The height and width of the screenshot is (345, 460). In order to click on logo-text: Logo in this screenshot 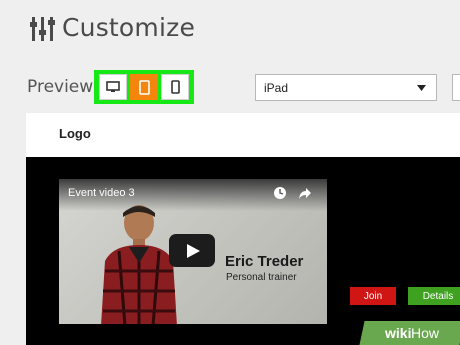, I will do `click(75, 133)`.